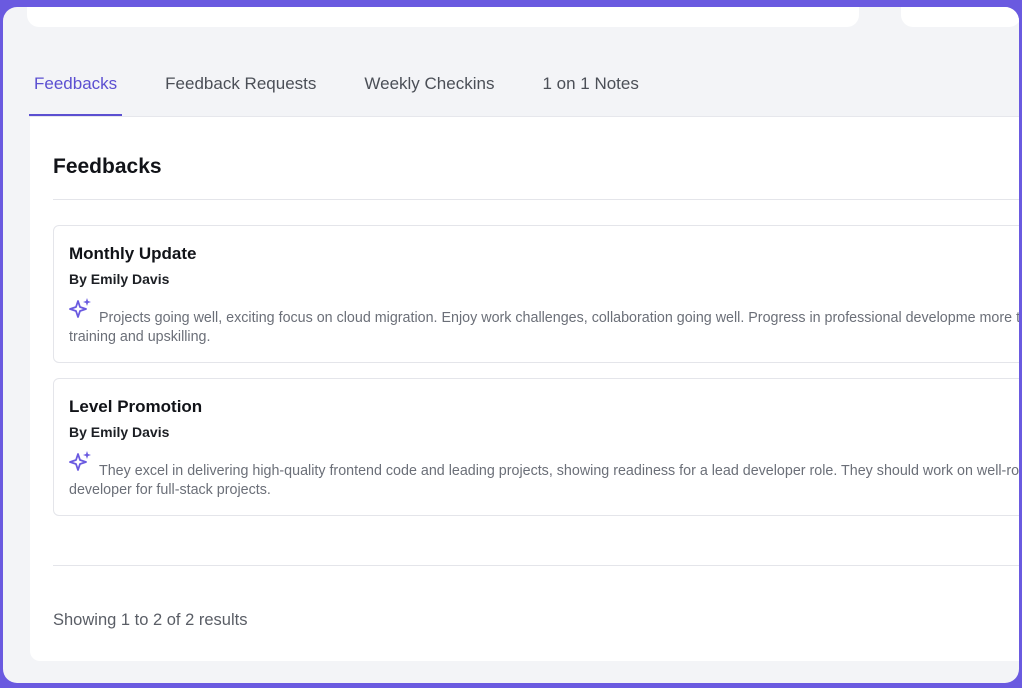  What do you see at coordinates (443, 17) in the screenshot?
I see `top-search-bar` at bounding box center [443, 17].